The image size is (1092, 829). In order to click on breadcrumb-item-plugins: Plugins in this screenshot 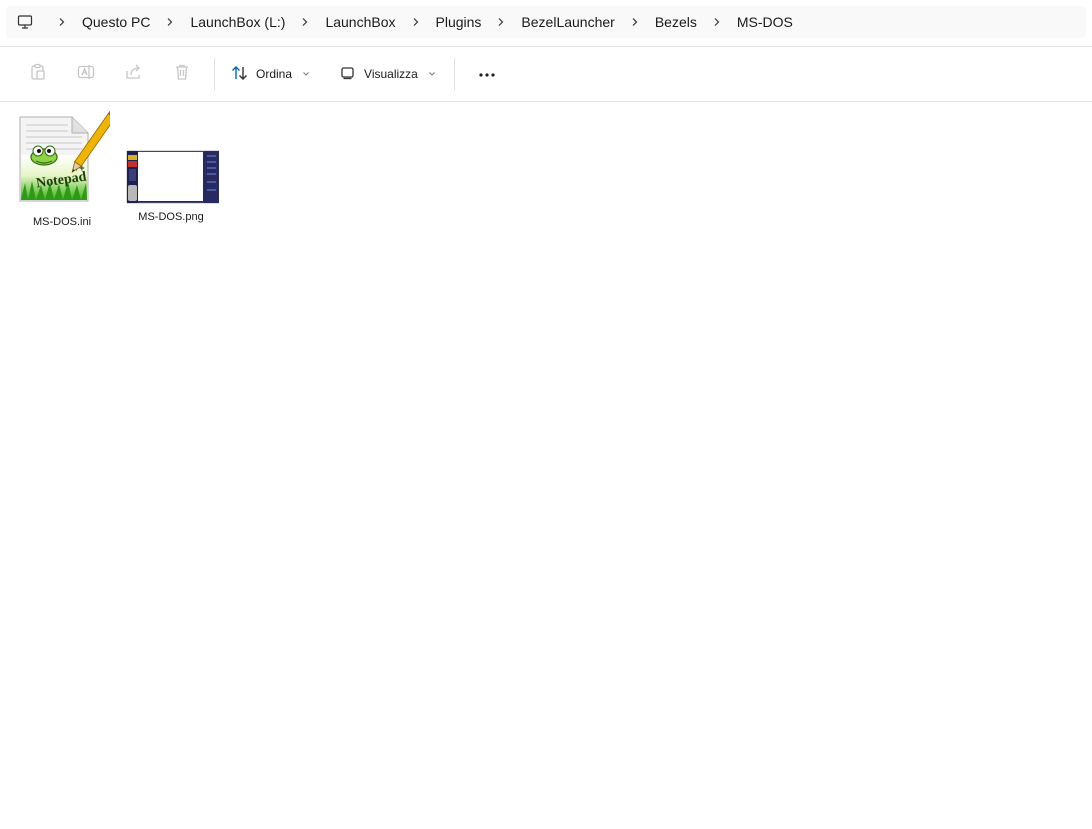, I will do `click(459, 22)`.